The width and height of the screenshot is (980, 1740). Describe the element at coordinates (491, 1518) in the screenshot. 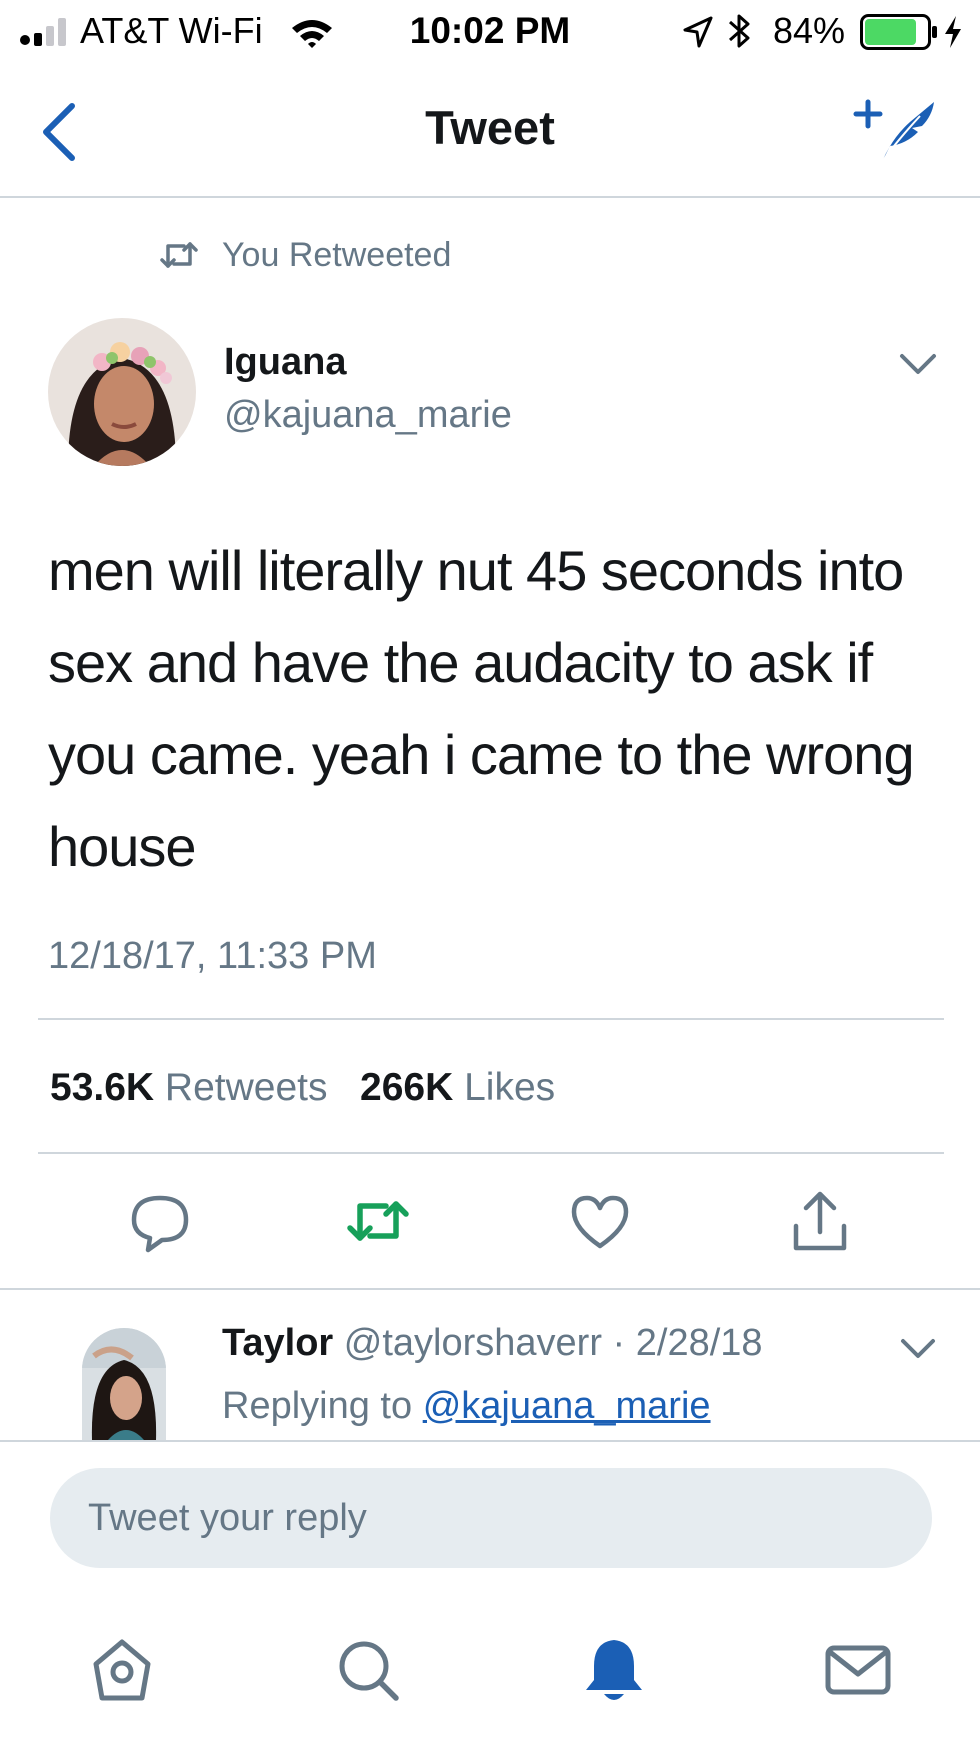

I see `reply-input: Tweet your reply` at that location.